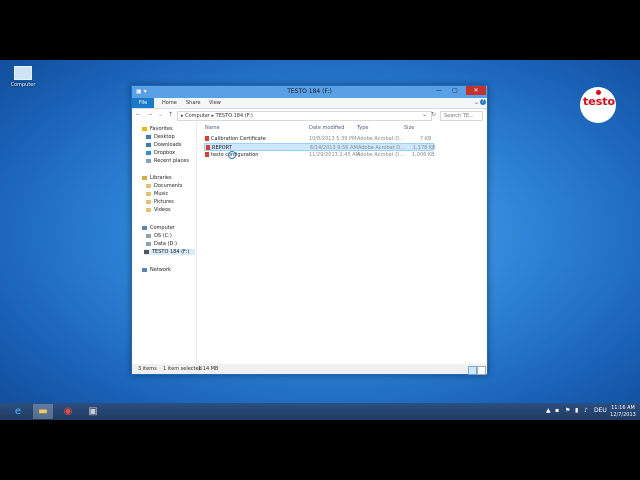 The image size is (640, 480). What do you see at coordinates (207, 154) in the screenshot?
I see `pdf-icon` at bounding box center [207, 154].